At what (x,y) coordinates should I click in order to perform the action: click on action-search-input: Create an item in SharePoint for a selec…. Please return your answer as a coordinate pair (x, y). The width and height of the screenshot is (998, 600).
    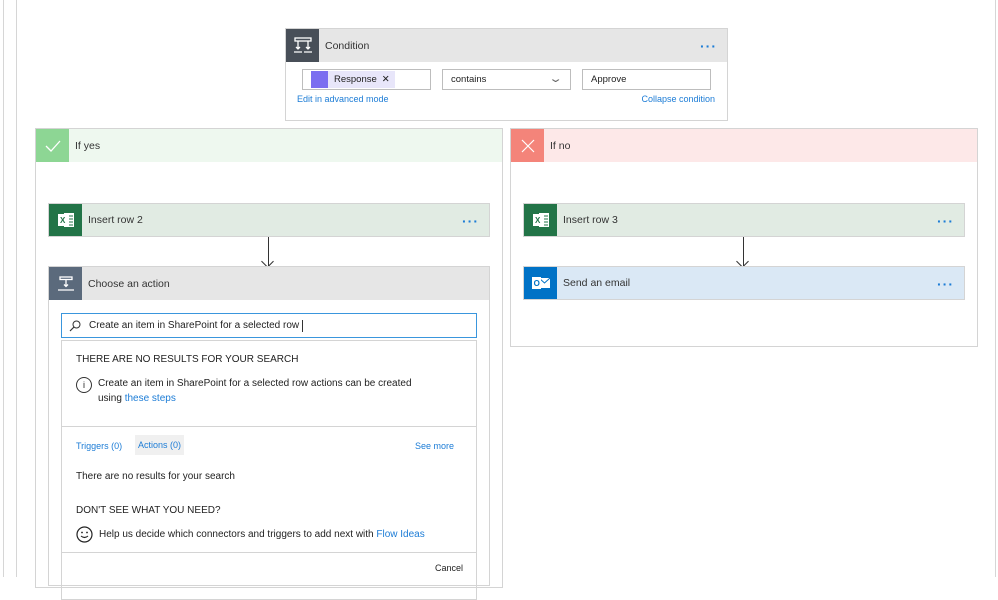
    Looking at the image, I should click on (269, 325).